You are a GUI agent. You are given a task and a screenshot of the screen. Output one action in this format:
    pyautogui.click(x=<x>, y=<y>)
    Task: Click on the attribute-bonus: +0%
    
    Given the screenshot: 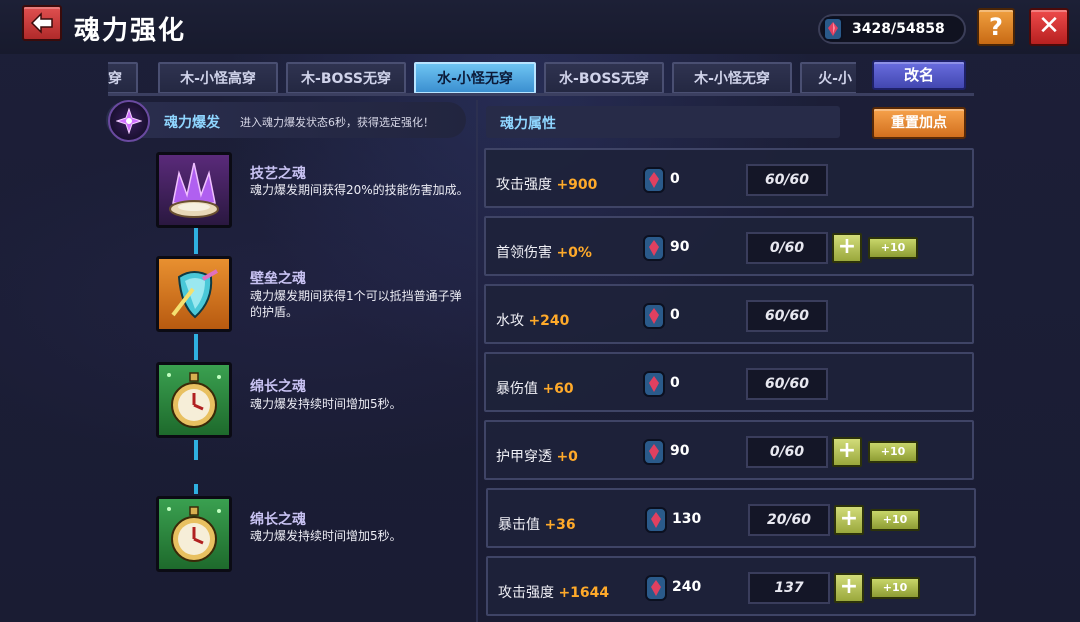 What is the action you would take?
    pyautogui.click(x=574, y=253)
    